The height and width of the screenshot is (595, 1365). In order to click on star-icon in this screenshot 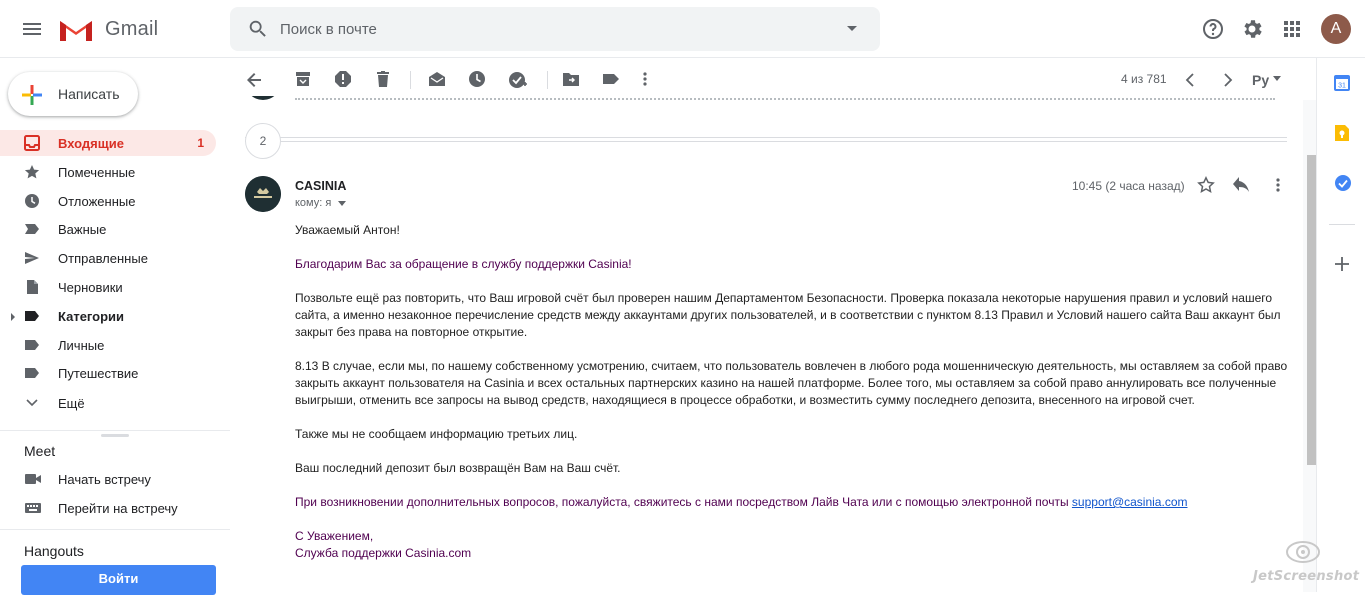, I will do `click(32, 172)`.